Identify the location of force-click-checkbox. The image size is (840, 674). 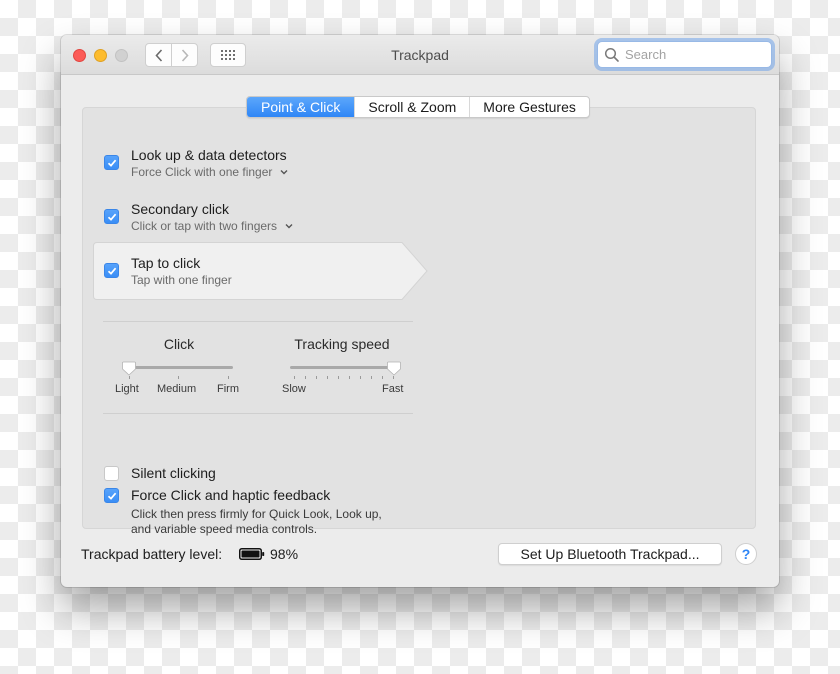
(111, 495).